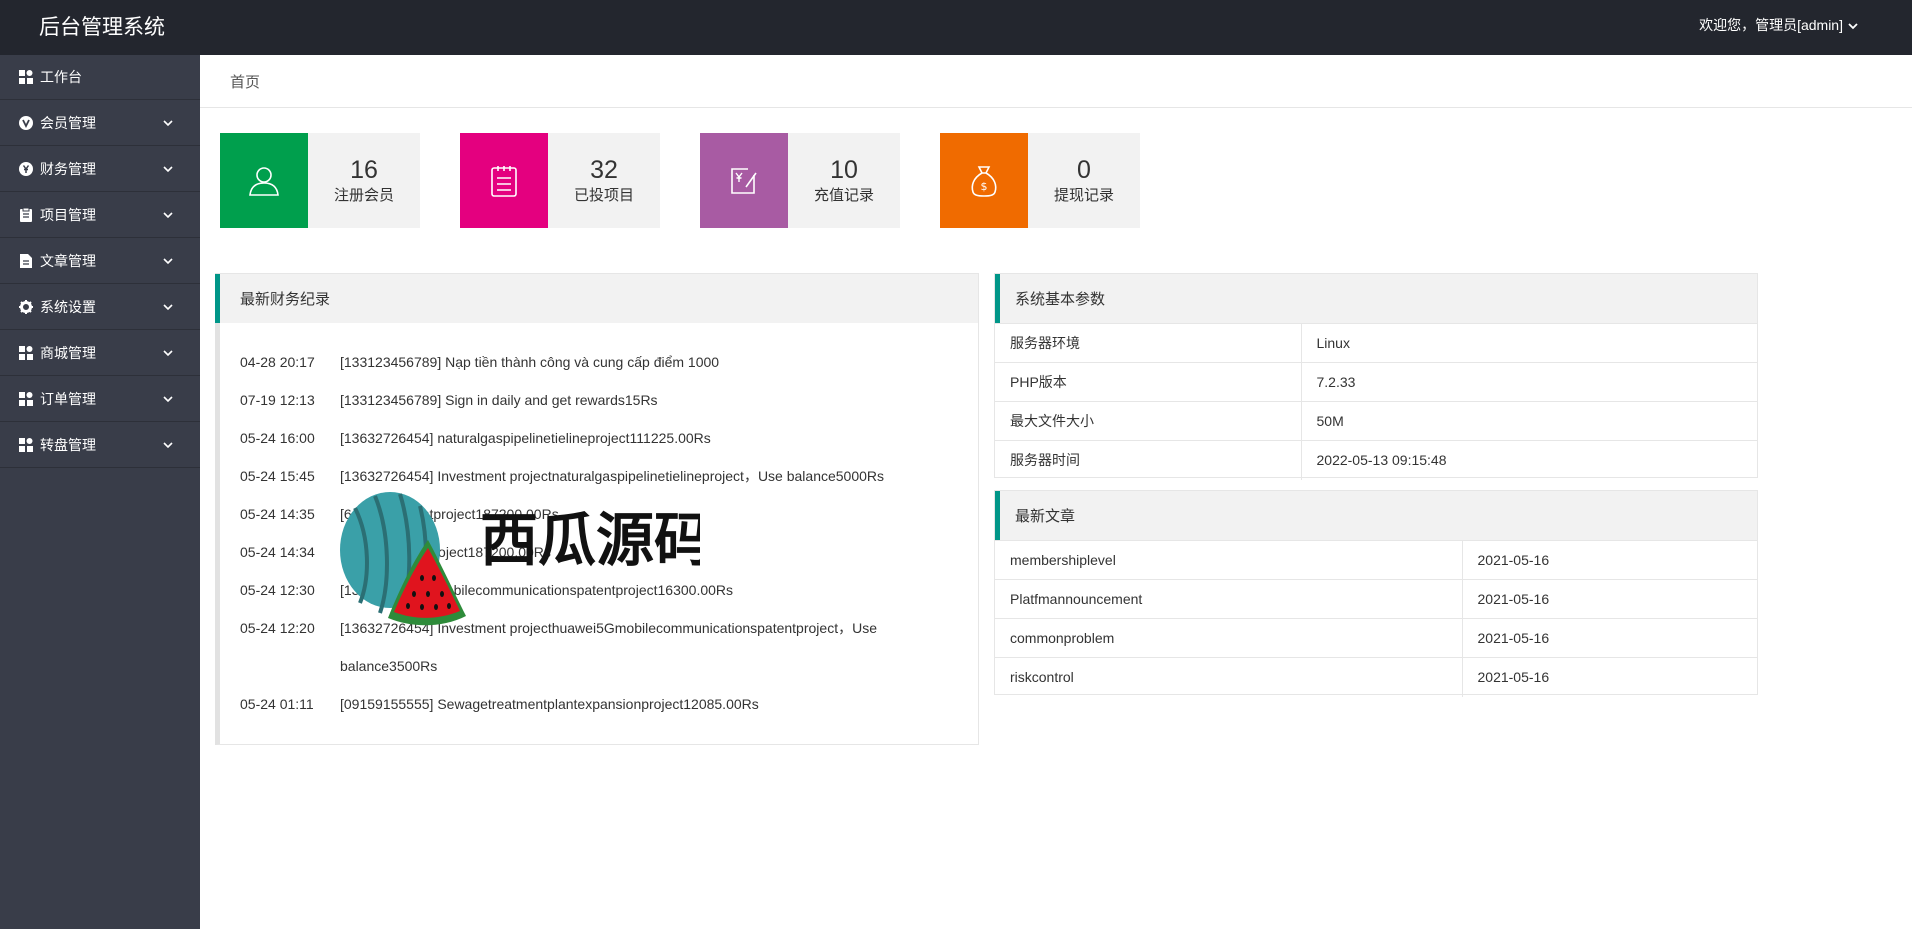 This screenshot has width=1912, height=929. Describe the element at coordinates (1528, 343) in the screenshot. I see `param-value: Linux` at that location.